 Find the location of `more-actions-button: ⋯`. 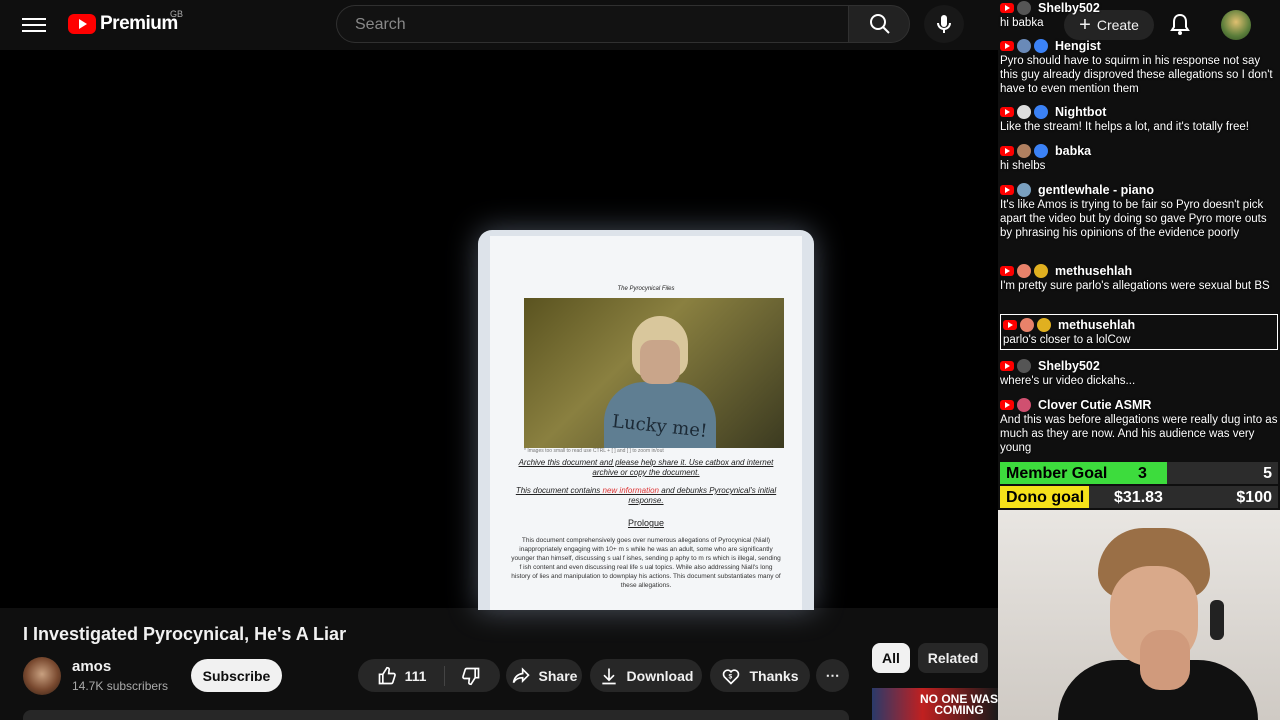

more-actions-button: ⋯ is located at coordinates (832, 675).